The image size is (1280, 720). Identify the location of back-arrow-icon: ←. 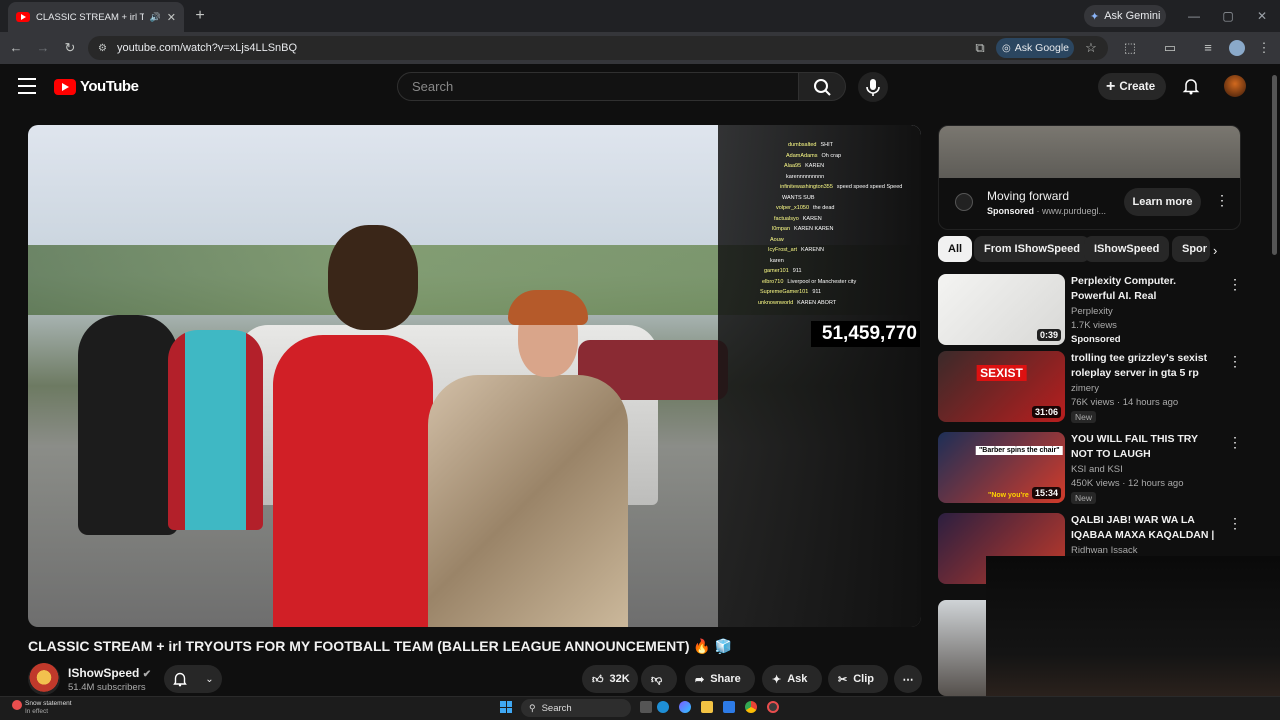
(16, 48).